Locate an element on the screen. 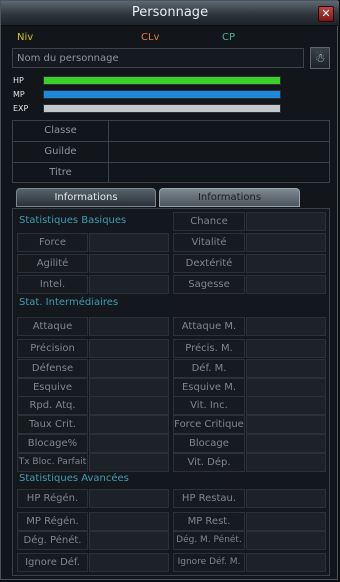 The height and width of the screenshot is (582, 340). stat-value-blocage-pct is located at coordinates (129, 443).